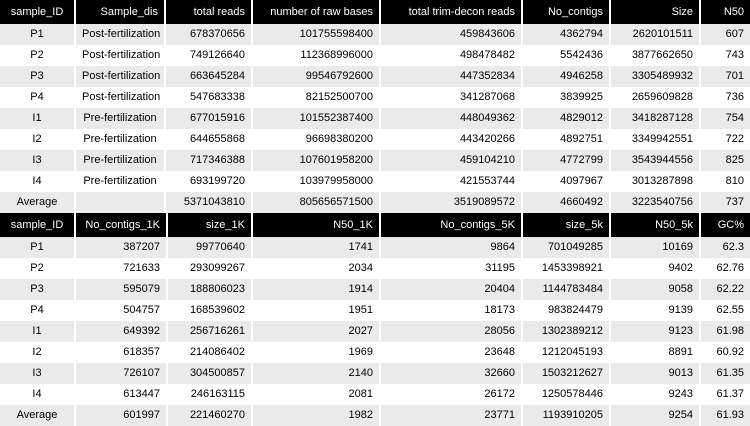 This screenshot has width=750, height=426. Describe the element at coordinates (566, 202) in the screenshot. I see `table-cell: 4660492` at that location.